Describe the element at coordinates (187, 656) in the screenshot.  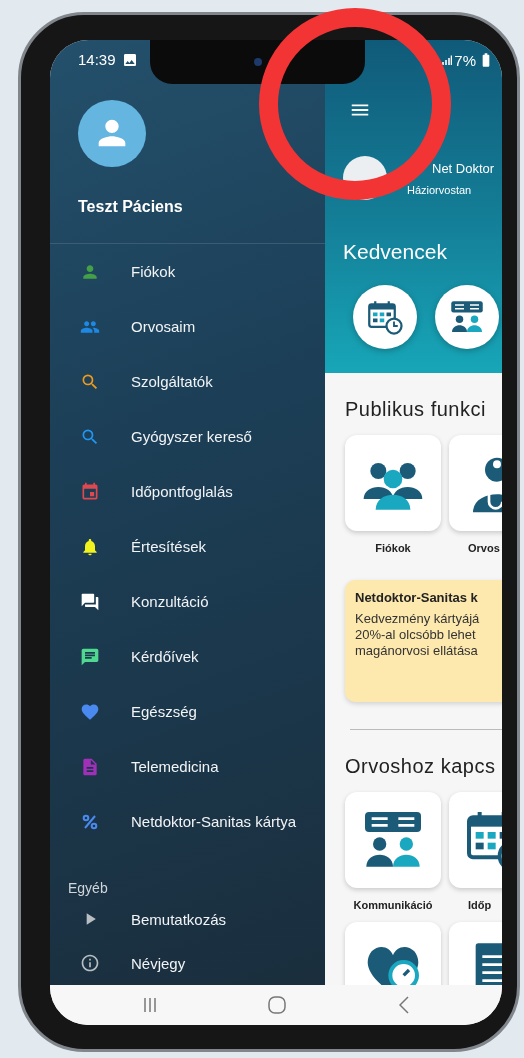
I see `drawer-item: Kérdőívek` at that location.